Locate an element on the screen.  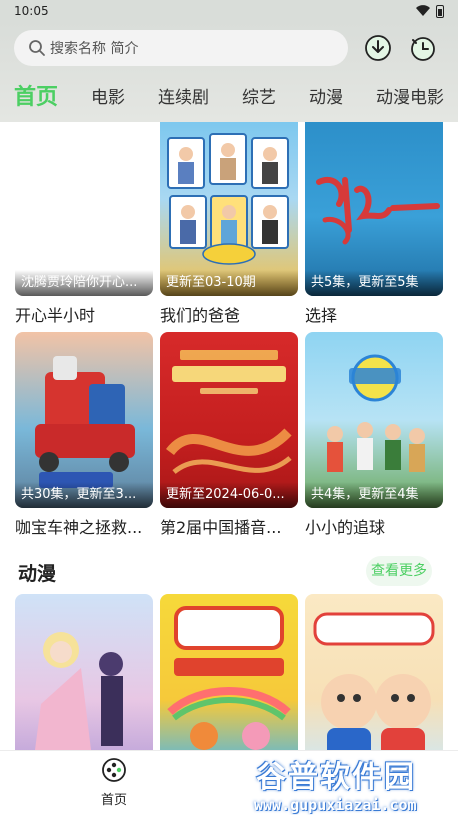
video-card: 共5集，更新至5集 选择 is located at coordinates (374, 224).